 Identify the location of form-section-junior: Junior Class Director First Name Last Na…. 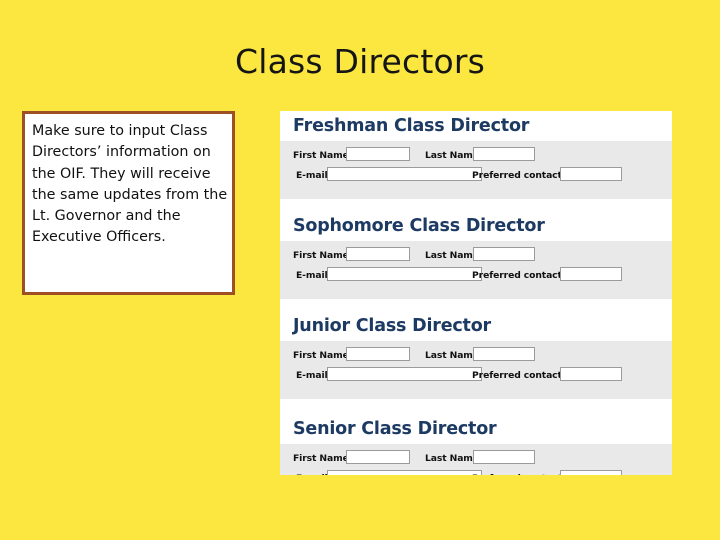
(476, 355).